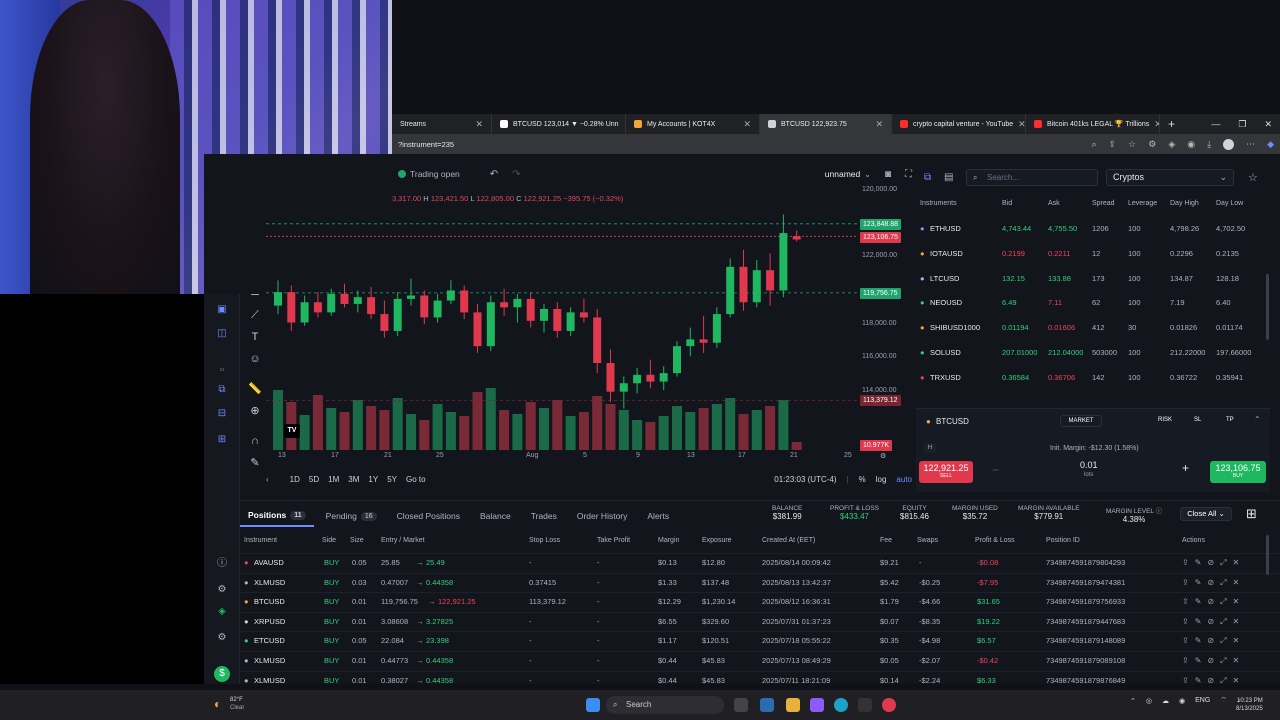  What do you see at coordinates (392, 479) in the screenshot?
I see `range-5y: 5Y` at bounding box center [392, 479].